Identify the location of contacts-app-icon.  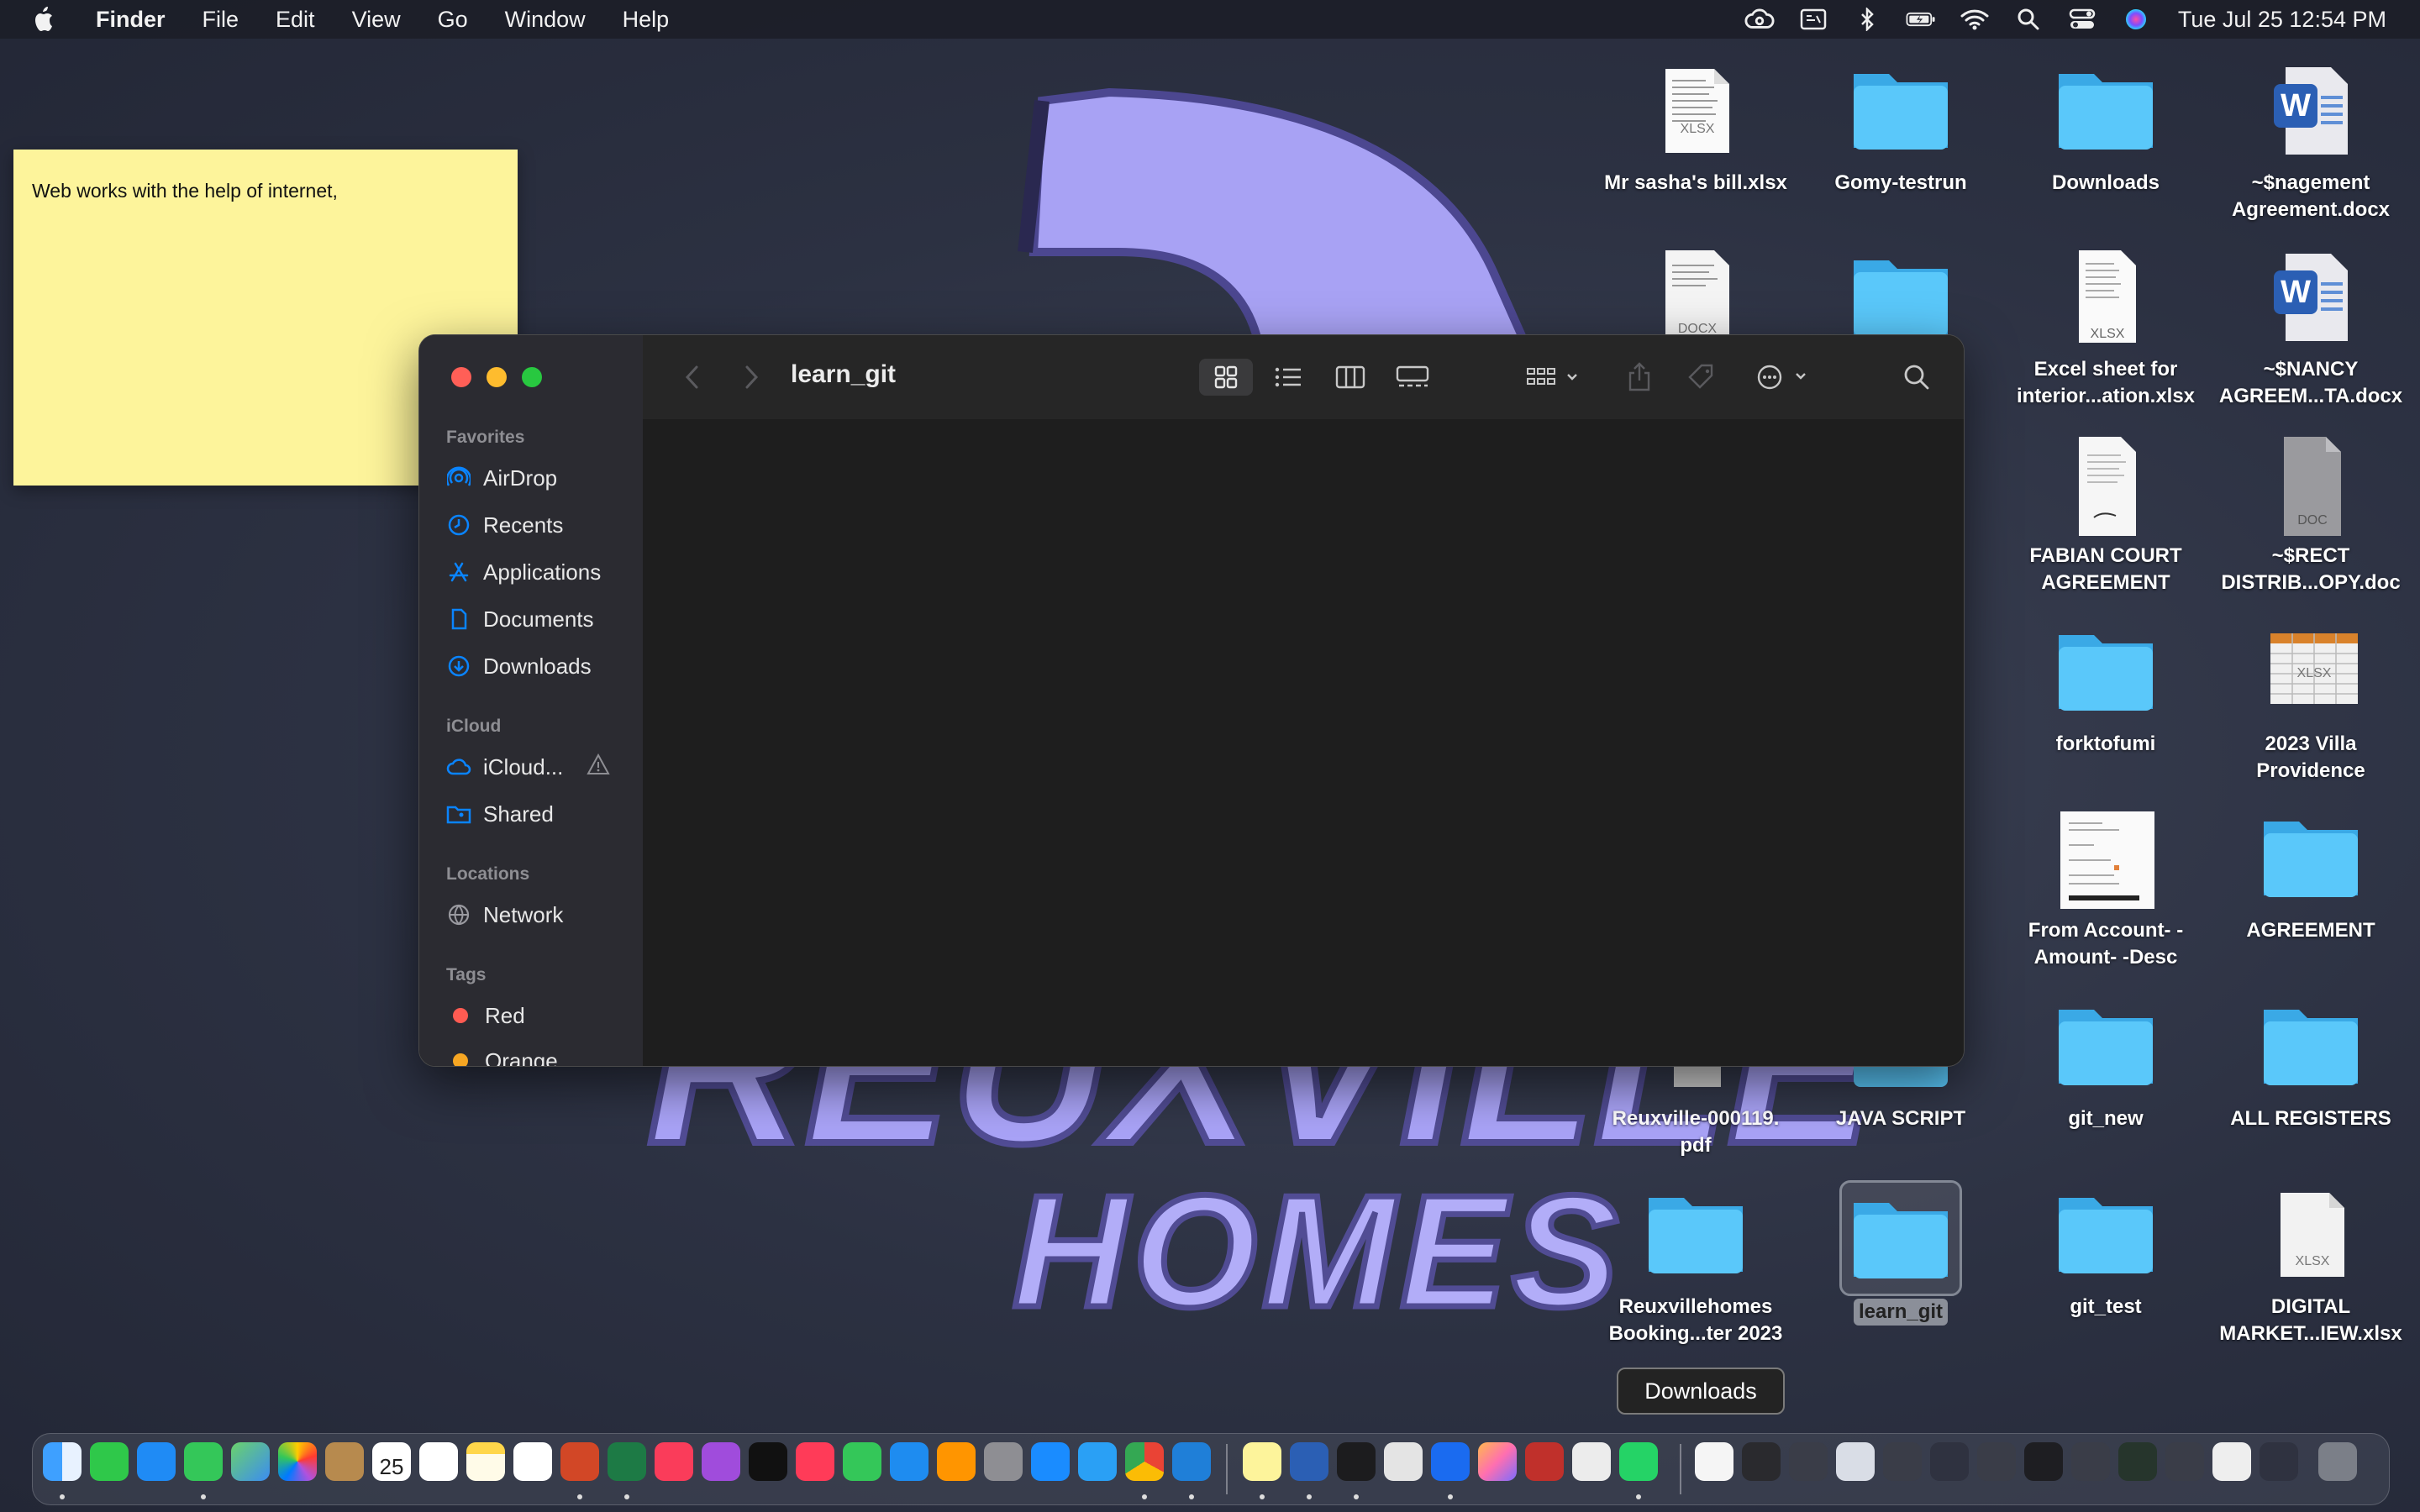
(344, 1461).